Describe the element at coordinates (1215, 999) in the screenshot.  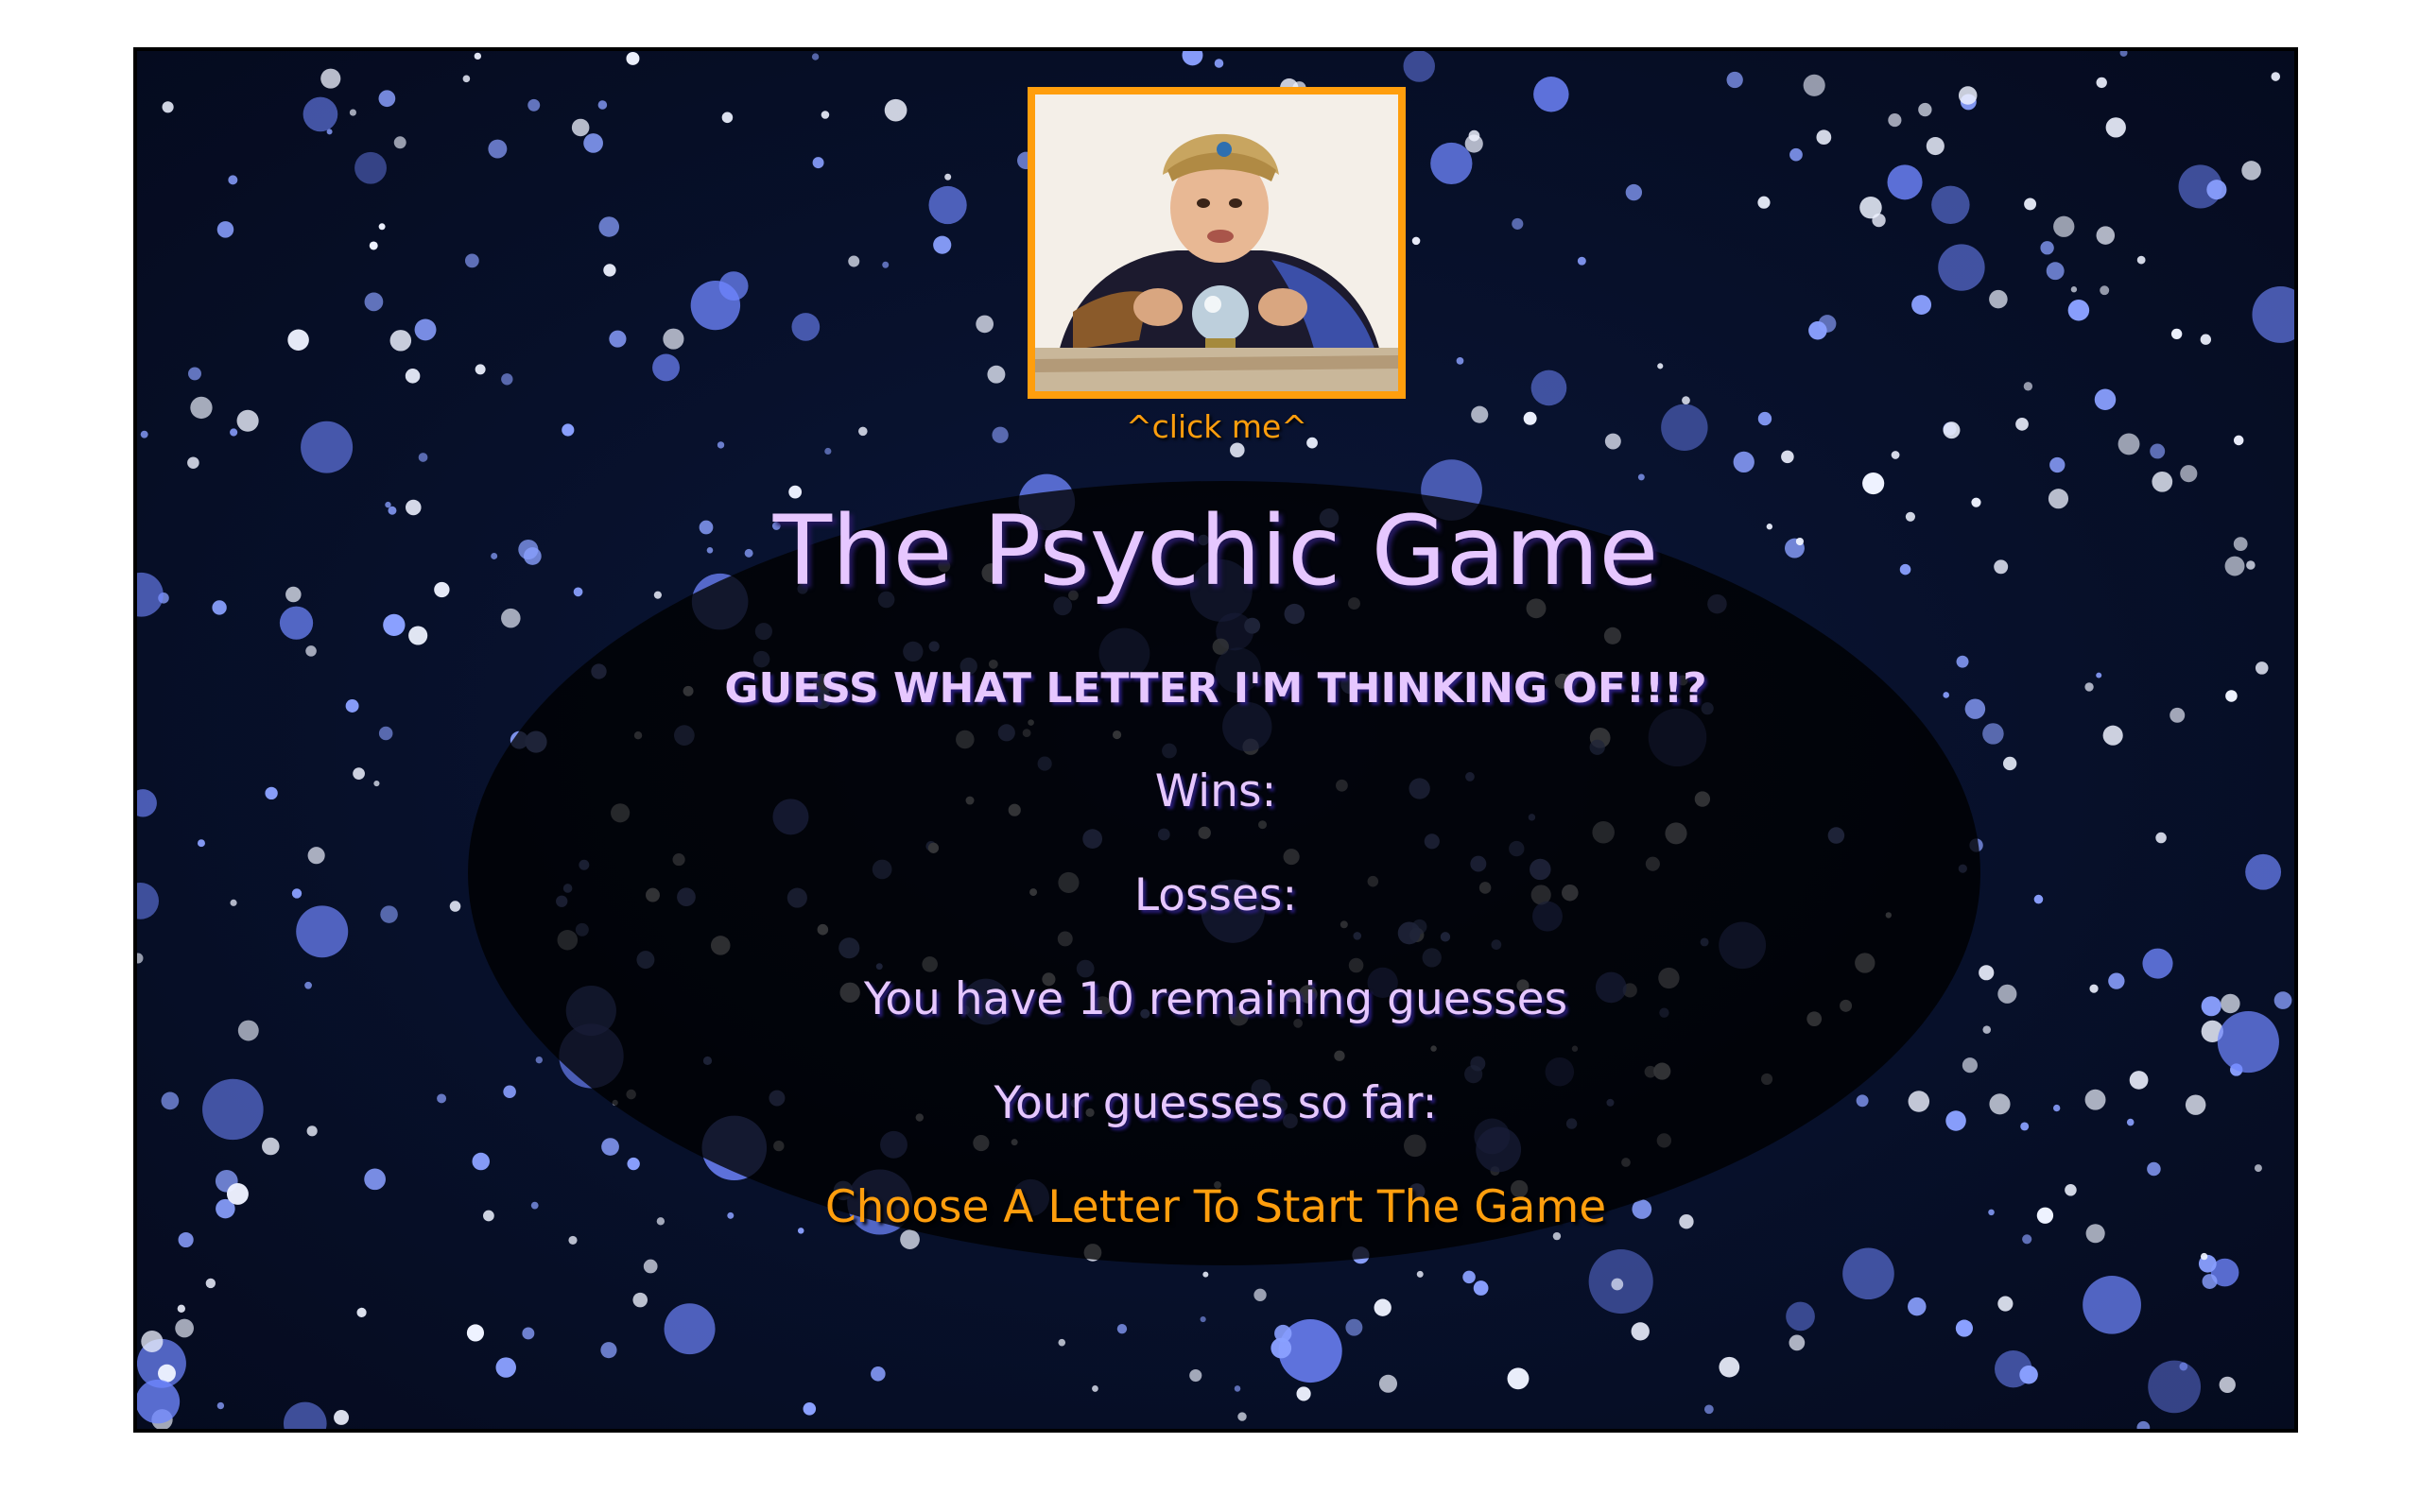
I see `remaining-guesses-text: You have 10 remaining guesses` at that location.